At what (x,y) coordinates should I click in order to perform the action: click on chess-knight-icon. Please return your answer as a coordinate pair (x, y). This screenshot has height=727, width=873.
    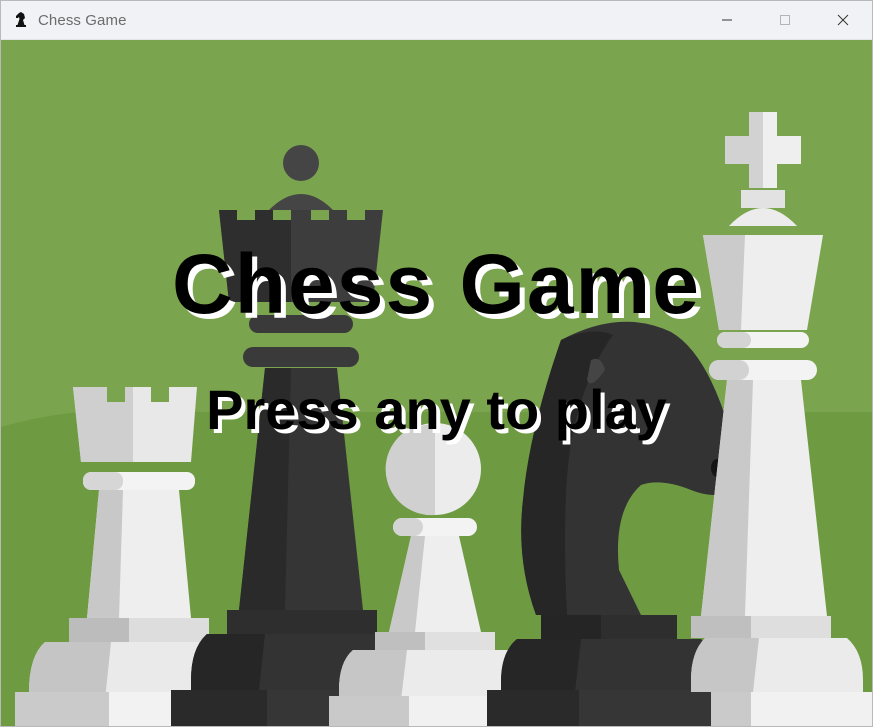
    Looking at the image, I should click on (21, 20).